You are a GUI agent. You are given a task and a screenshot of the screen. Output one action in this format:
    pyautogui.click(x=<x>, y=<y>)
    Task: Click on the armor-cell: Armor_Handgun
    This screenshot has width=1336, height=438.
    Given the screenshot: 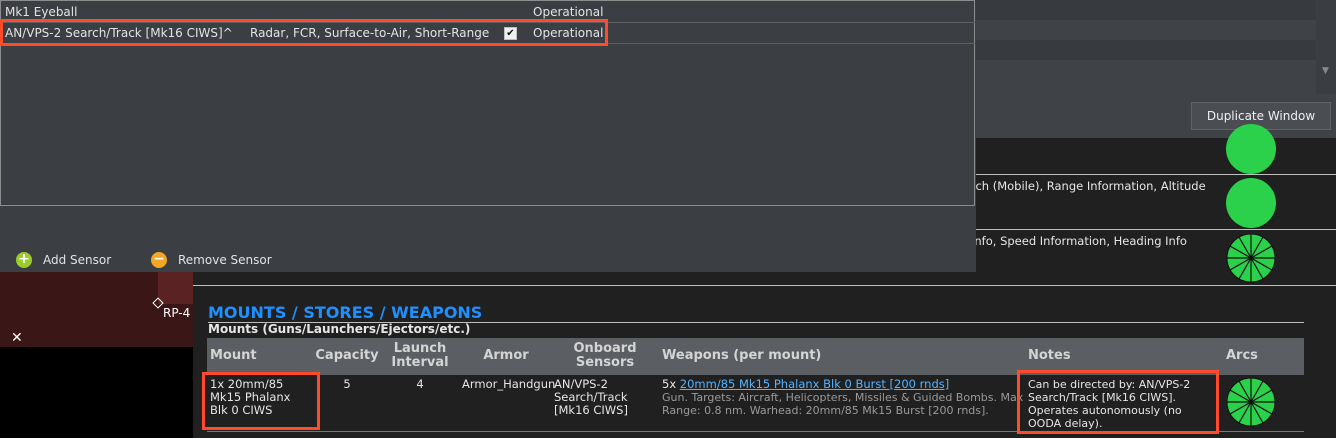 What is the action you would take?
    pyautogui.click(x=509, y=384)
    